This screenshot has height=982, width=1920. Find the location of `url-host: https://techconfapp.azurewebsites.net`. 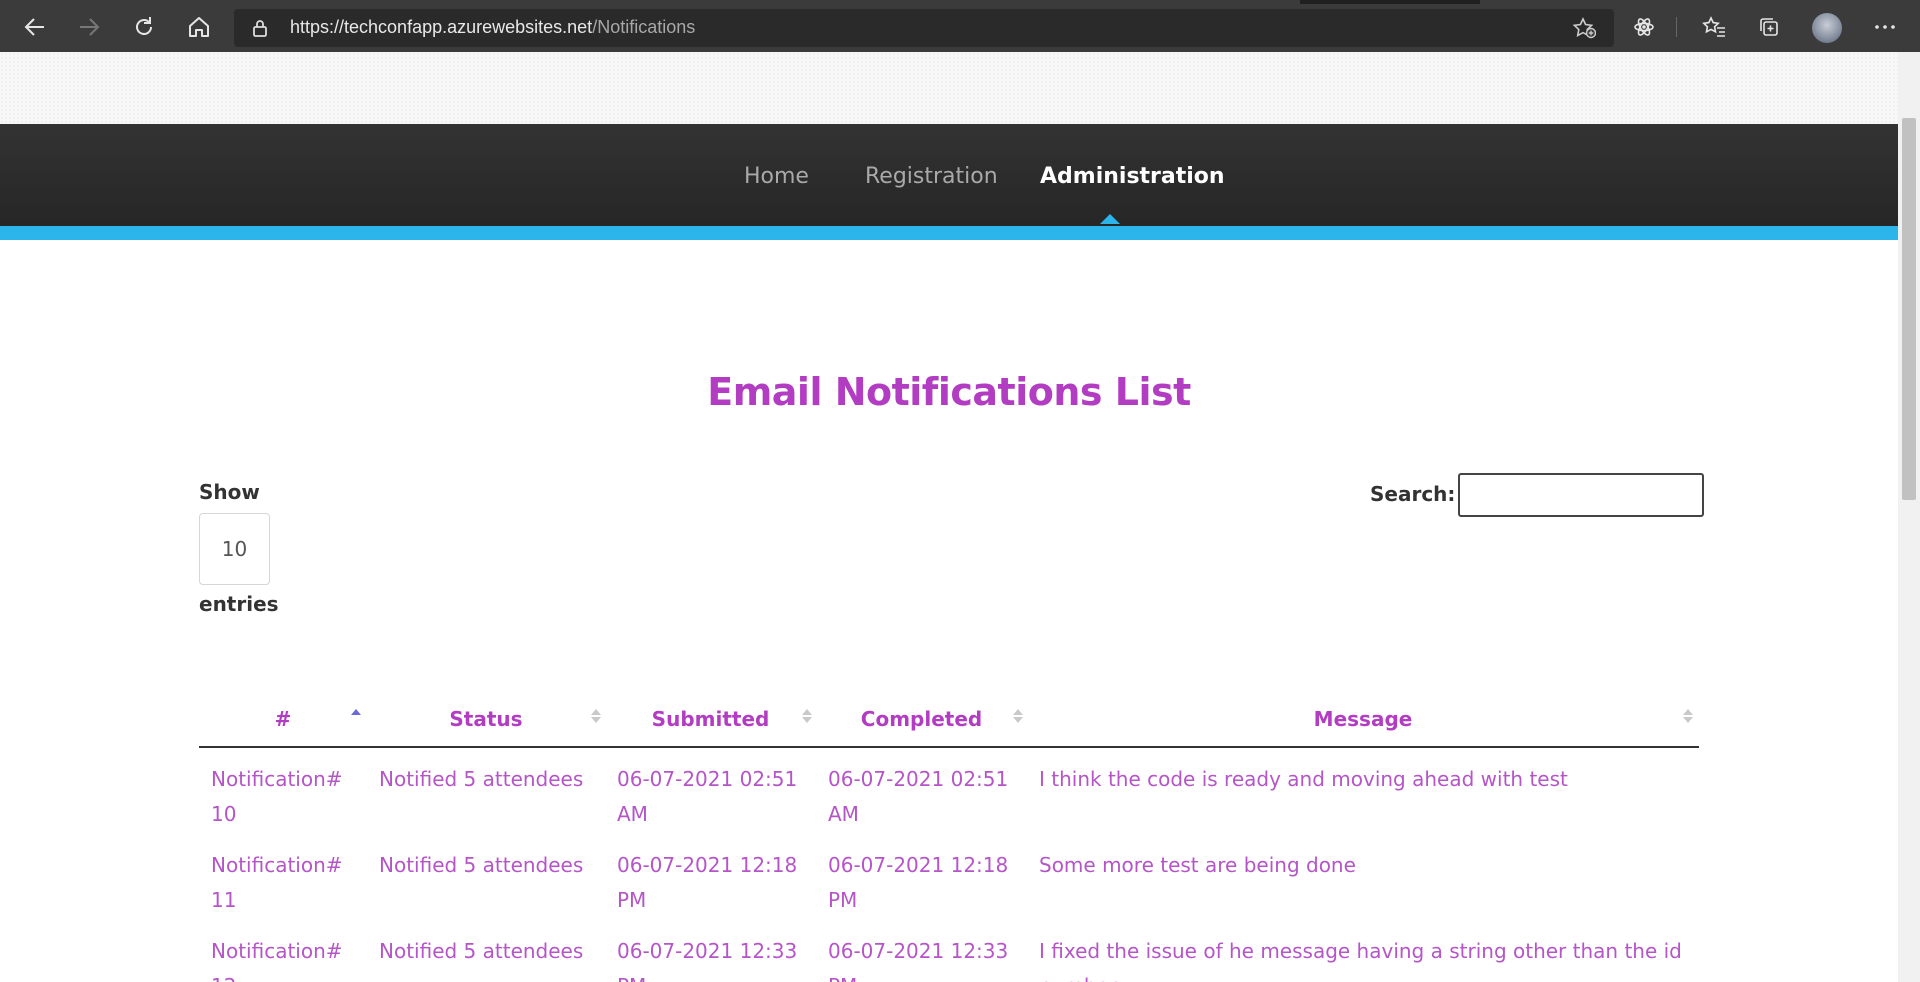

url-host: https://techconfapp.azurewebsites.net is located at coordinates (441, 27).